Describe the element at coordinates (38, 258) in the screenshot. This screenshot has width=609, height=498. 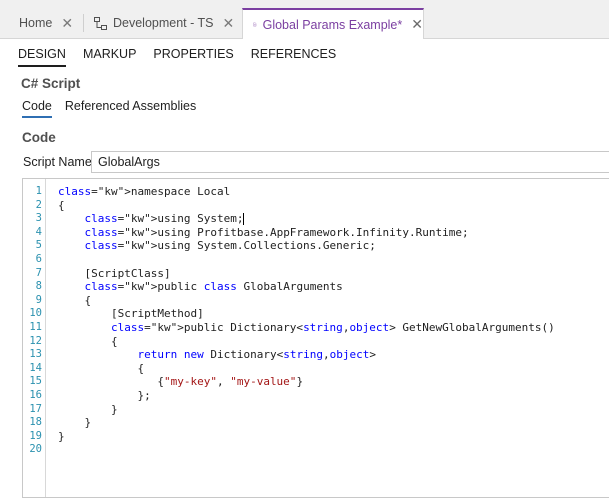
I see `line-number: 6` at that location.